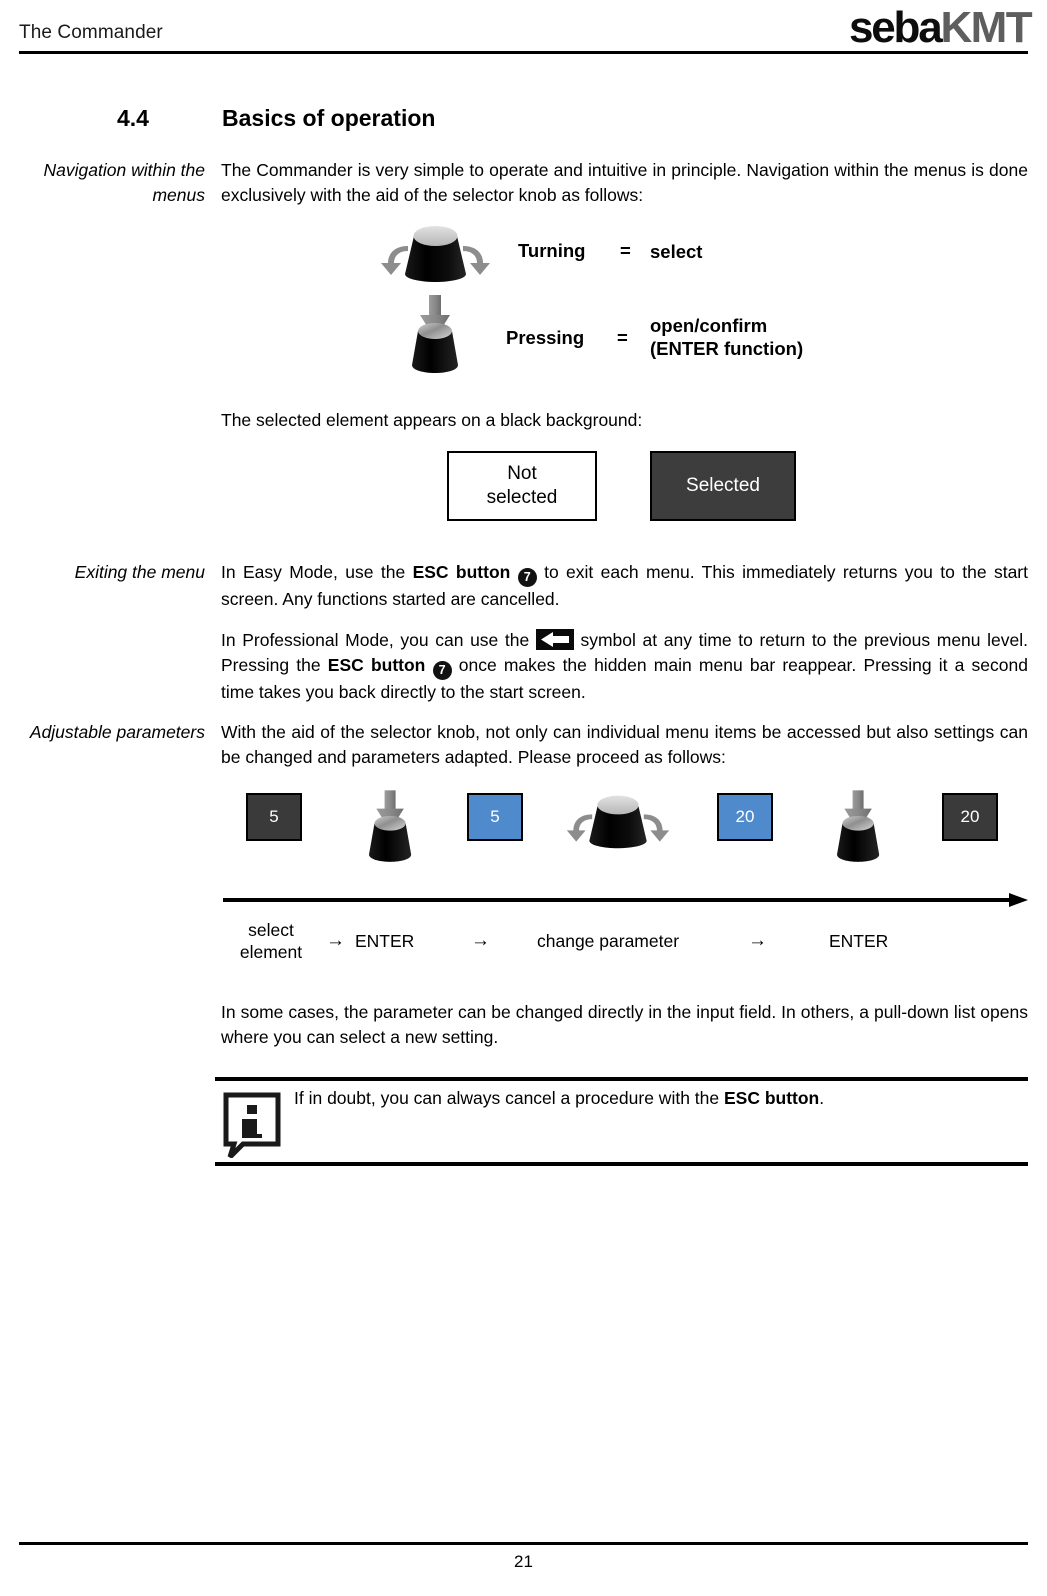  Describe the element at coordinates (859, 941) in the screenshot. I see `flow-step-label-4: ENTER` at that location.